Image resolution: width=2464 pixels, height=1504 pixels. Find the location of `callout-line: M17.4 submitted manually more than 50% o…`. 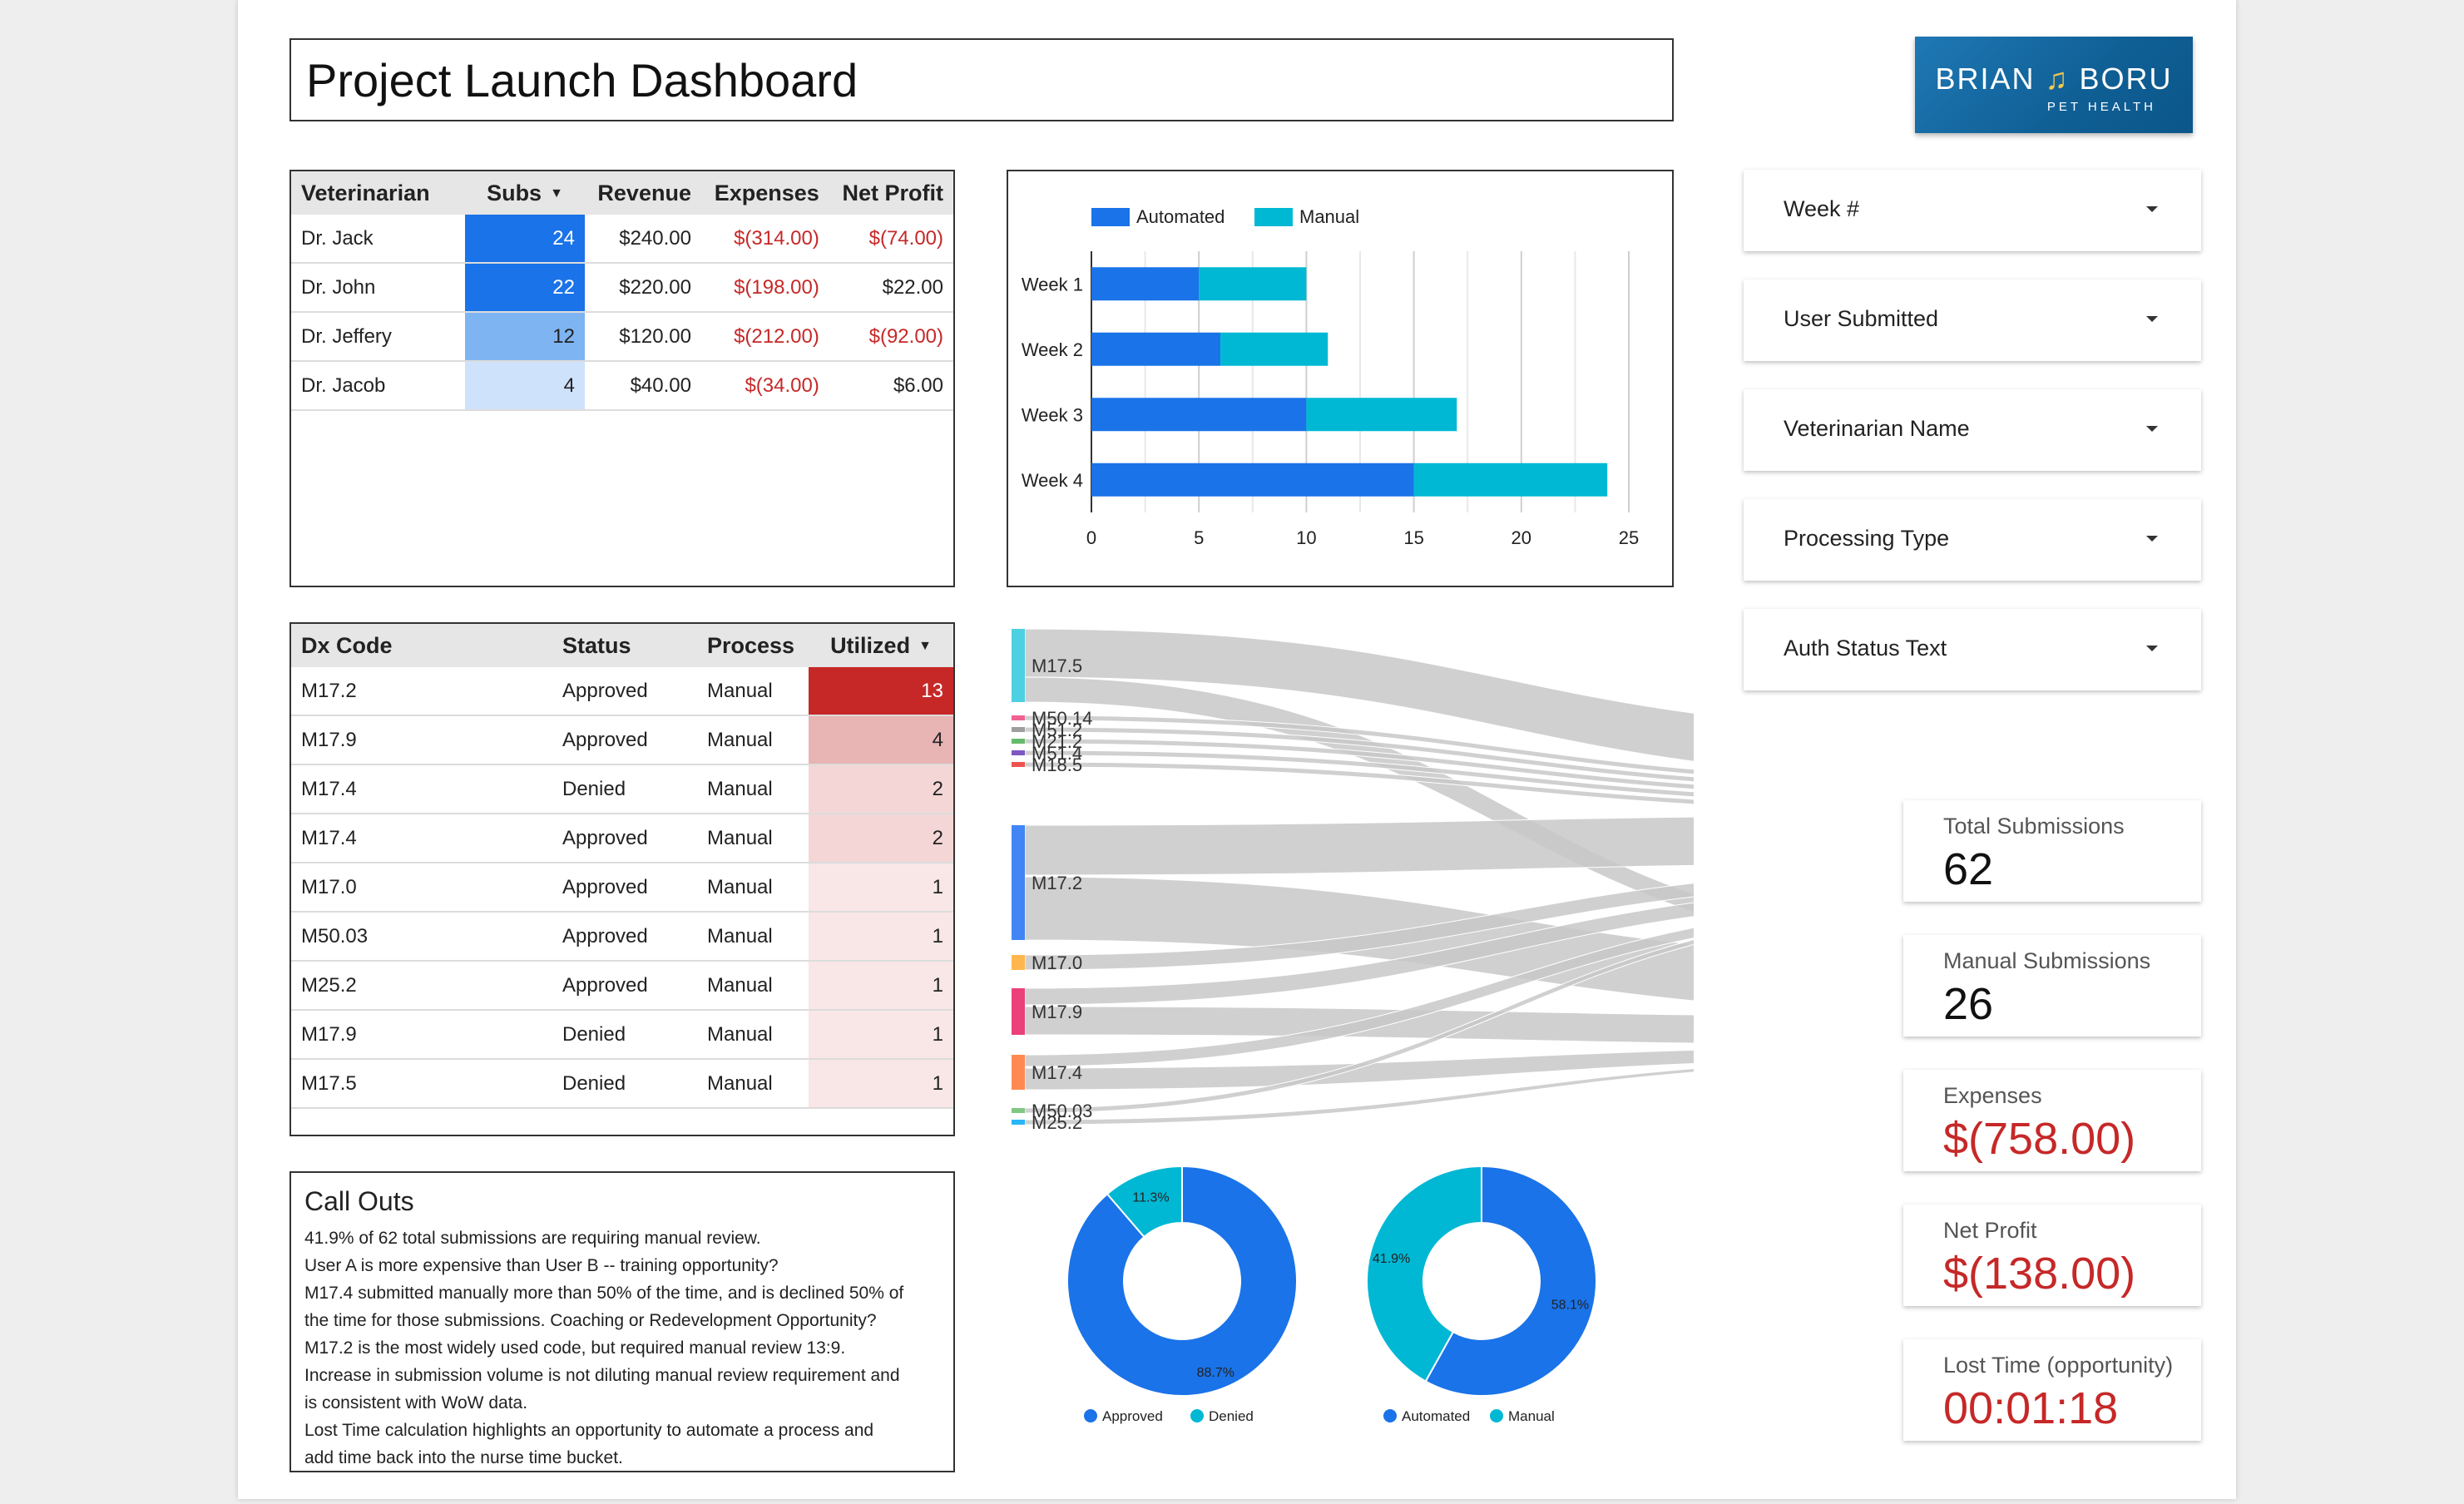

callout-line: M17.4 submitted manually more than 50% o… is located at coordinates (604, 1293).